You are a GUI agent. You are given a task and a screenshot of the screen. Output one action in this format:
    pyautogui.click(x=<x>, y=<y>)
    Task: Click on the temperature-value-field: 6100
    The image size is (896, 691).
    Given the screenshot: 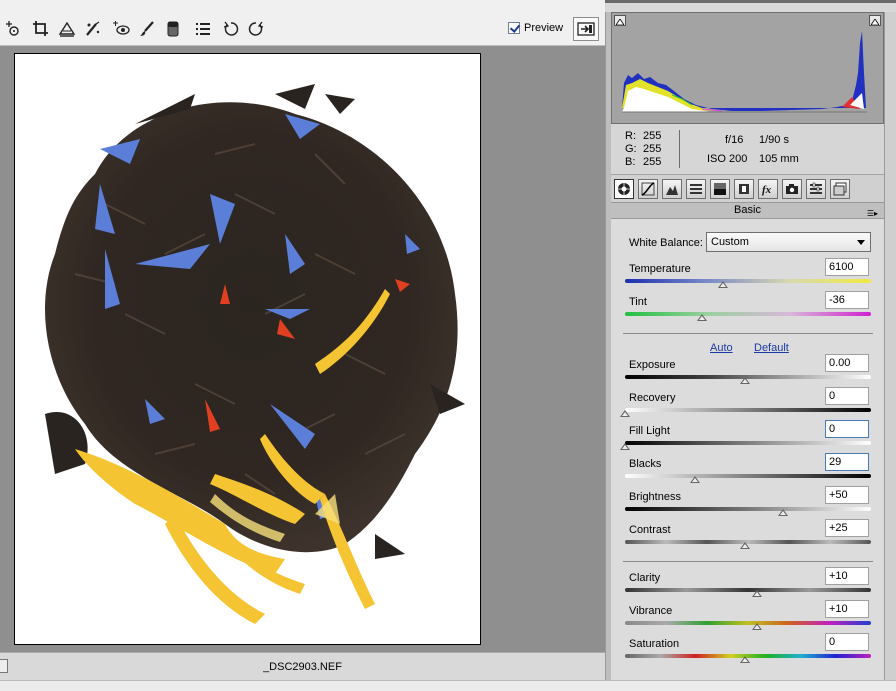 What is the action you would take?
    pyautogui.click(x=847, y=267)
    